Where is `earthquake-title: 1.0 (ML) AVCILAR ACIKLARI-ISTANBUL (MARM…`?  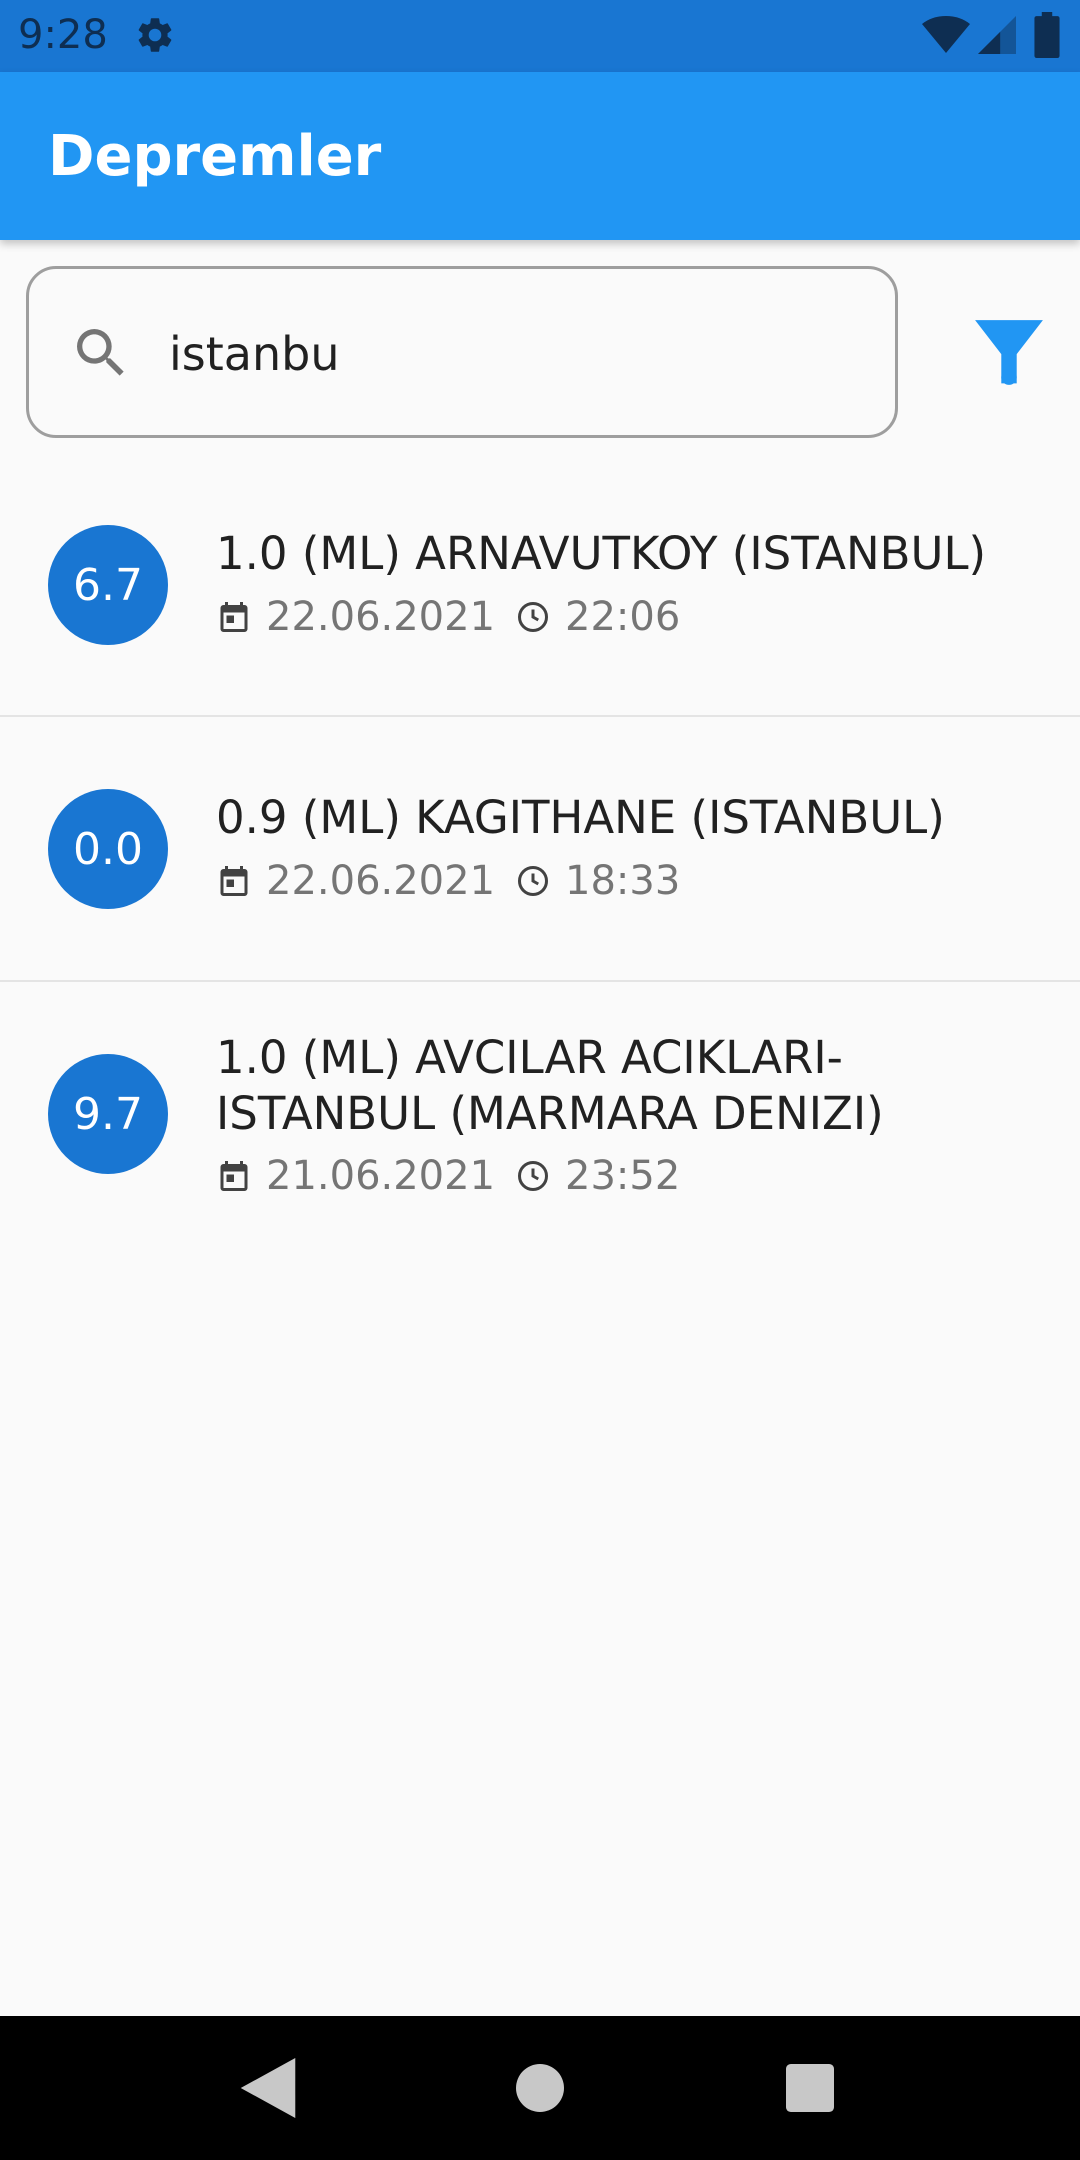 earthquake-title: 1.0 (ML) AVCILAR ACIKLARI-ISTANBUL (MARM… is located at coordinates (550, 1085).